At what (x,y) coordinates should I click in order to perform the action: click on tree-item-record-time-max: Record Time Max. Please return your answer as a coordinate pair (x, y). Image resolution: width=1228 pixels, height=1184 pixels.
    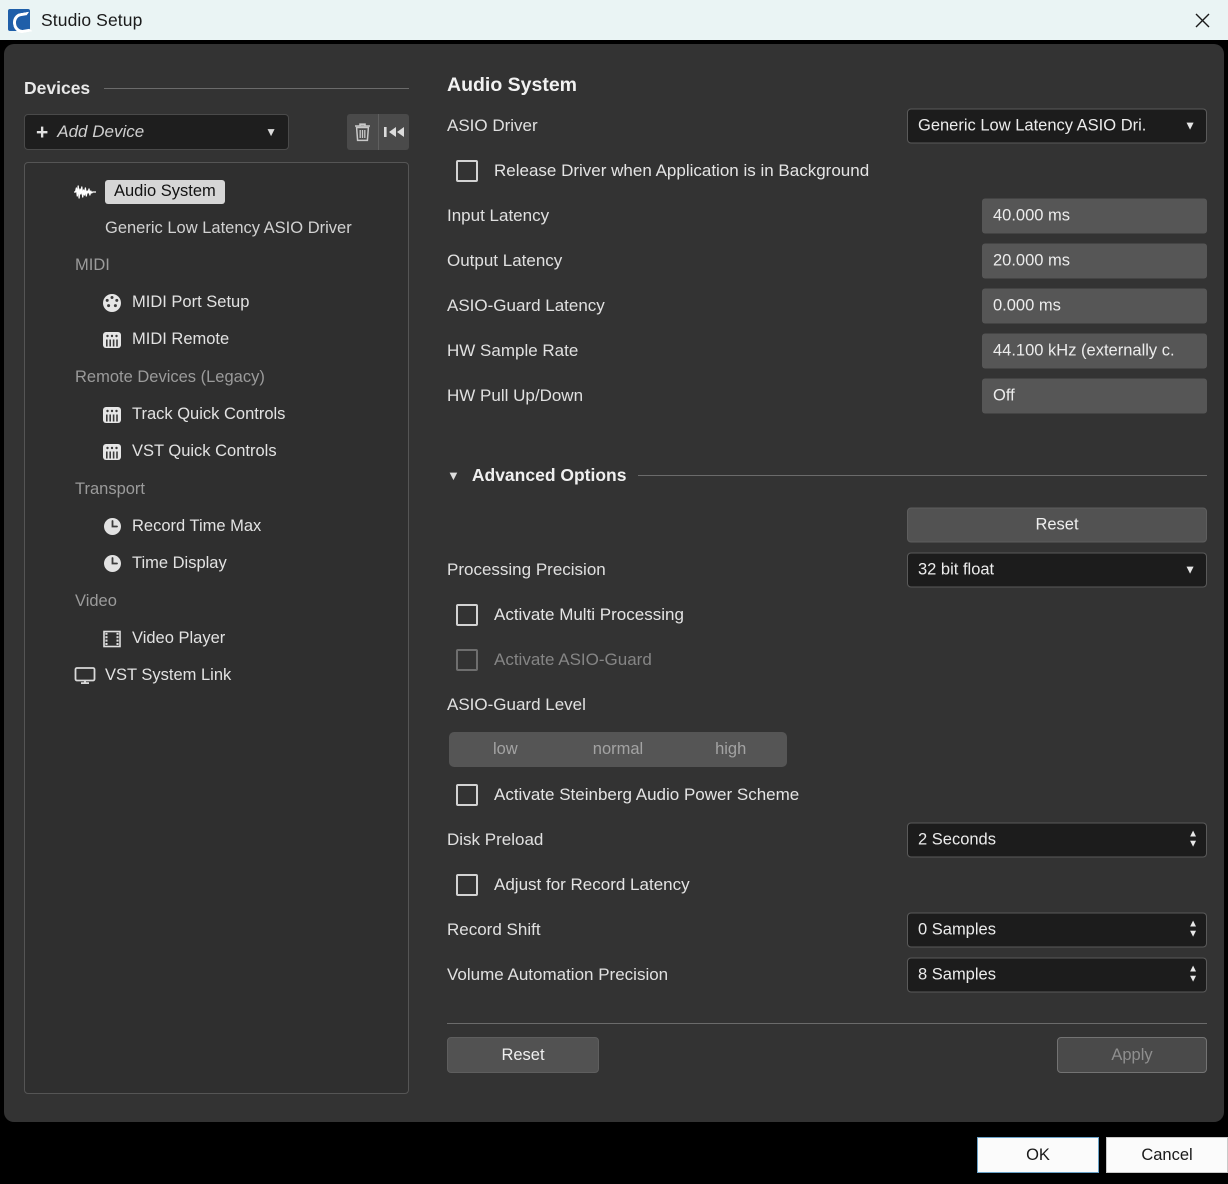
    Looking at the image, I should click on (216, 526).